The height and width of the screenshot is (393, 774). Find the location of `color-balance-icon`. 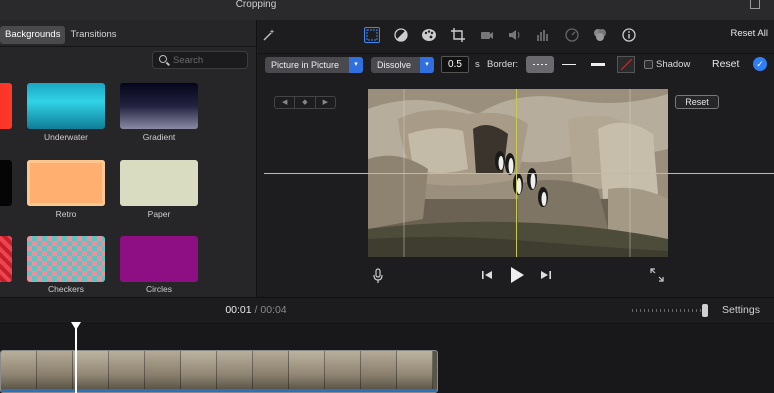

color-balance-icon is located at coordinates (401, 35).